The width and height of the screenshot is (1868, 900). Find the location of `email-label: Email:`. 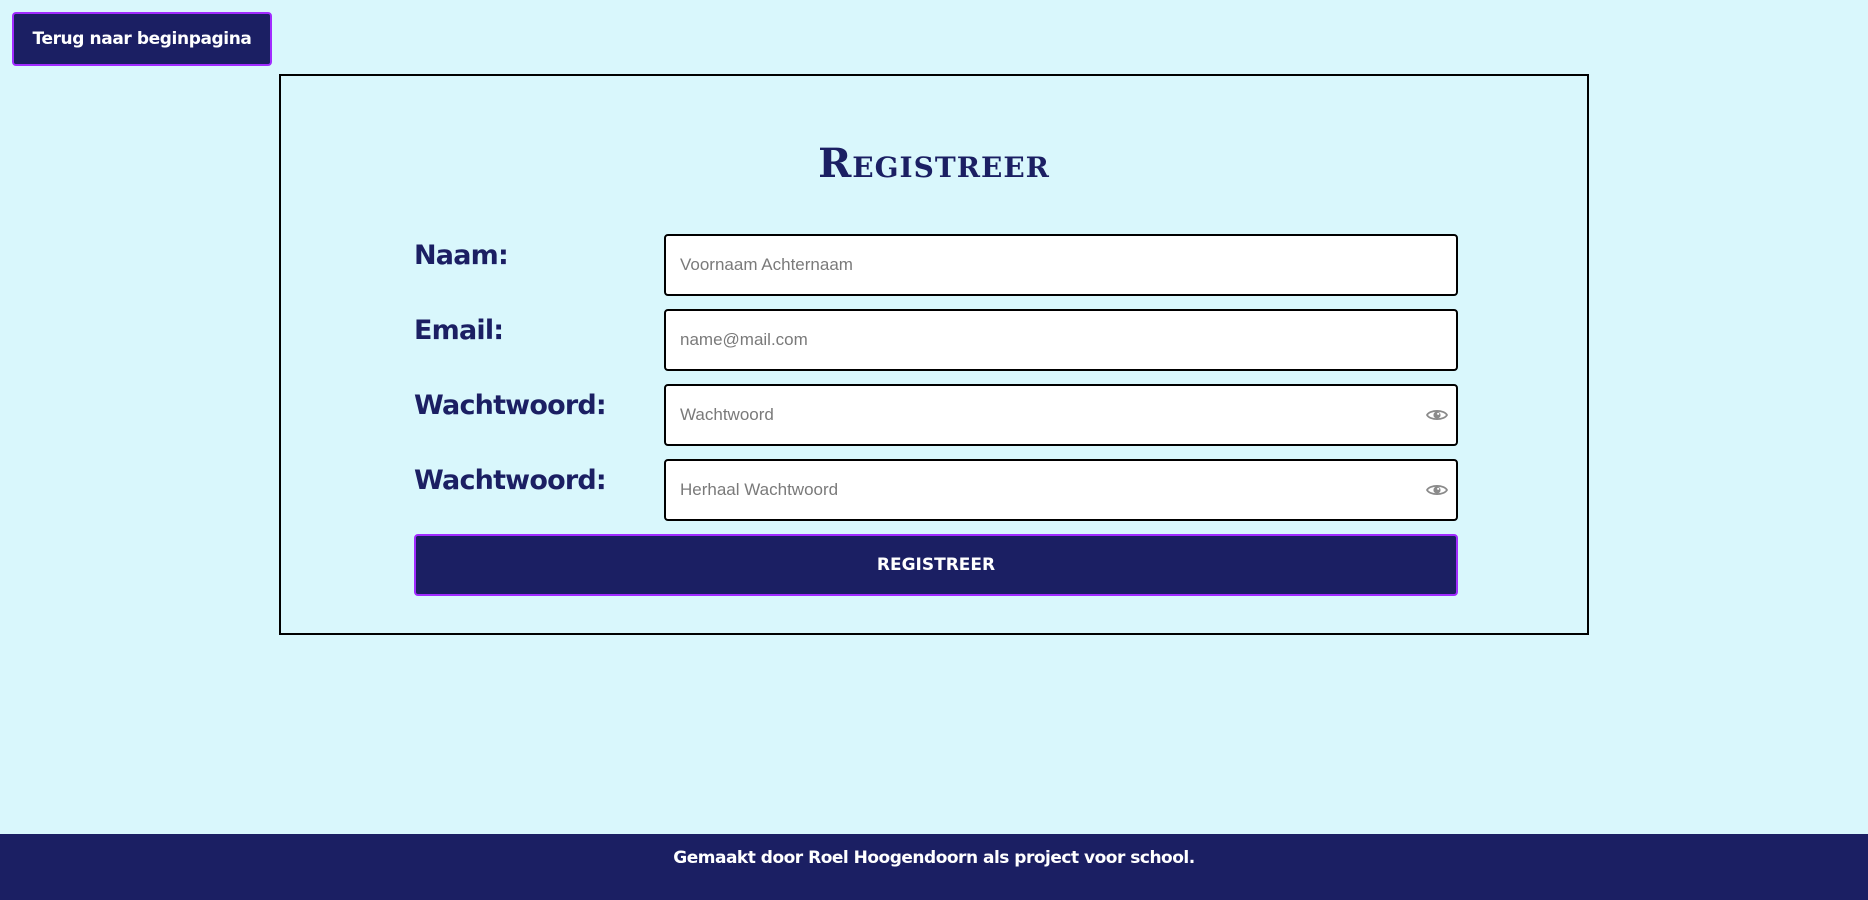

email-label: Email: is located at coordinates (459, 330).